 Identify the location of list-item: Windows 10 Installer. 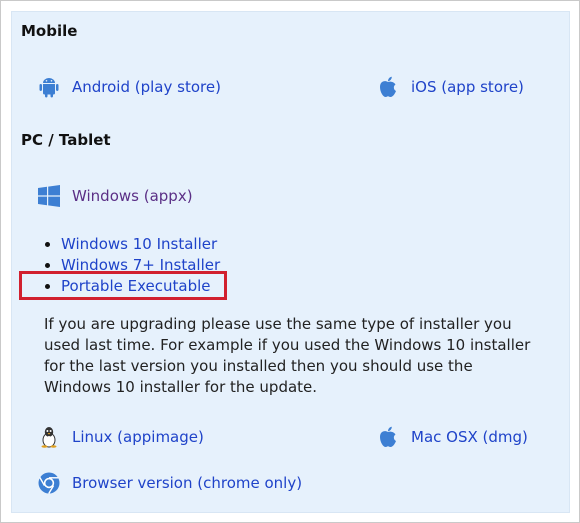
(140, 244).